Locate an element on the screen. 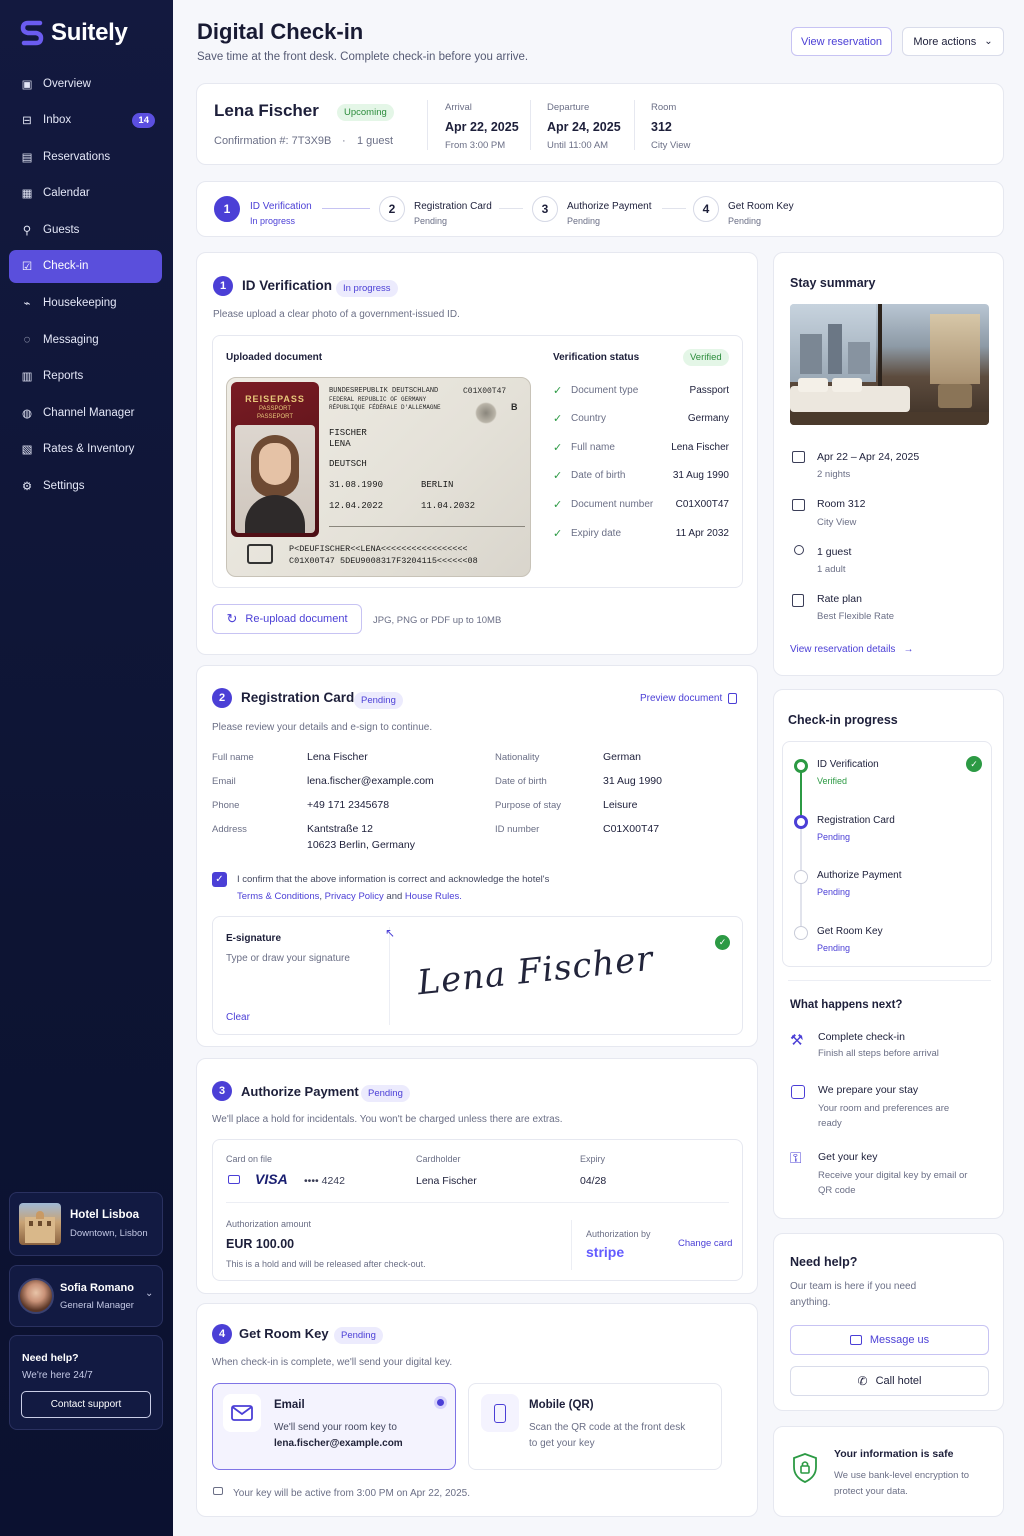  arrival-label: Arrival is located at coordinates (458, 107).